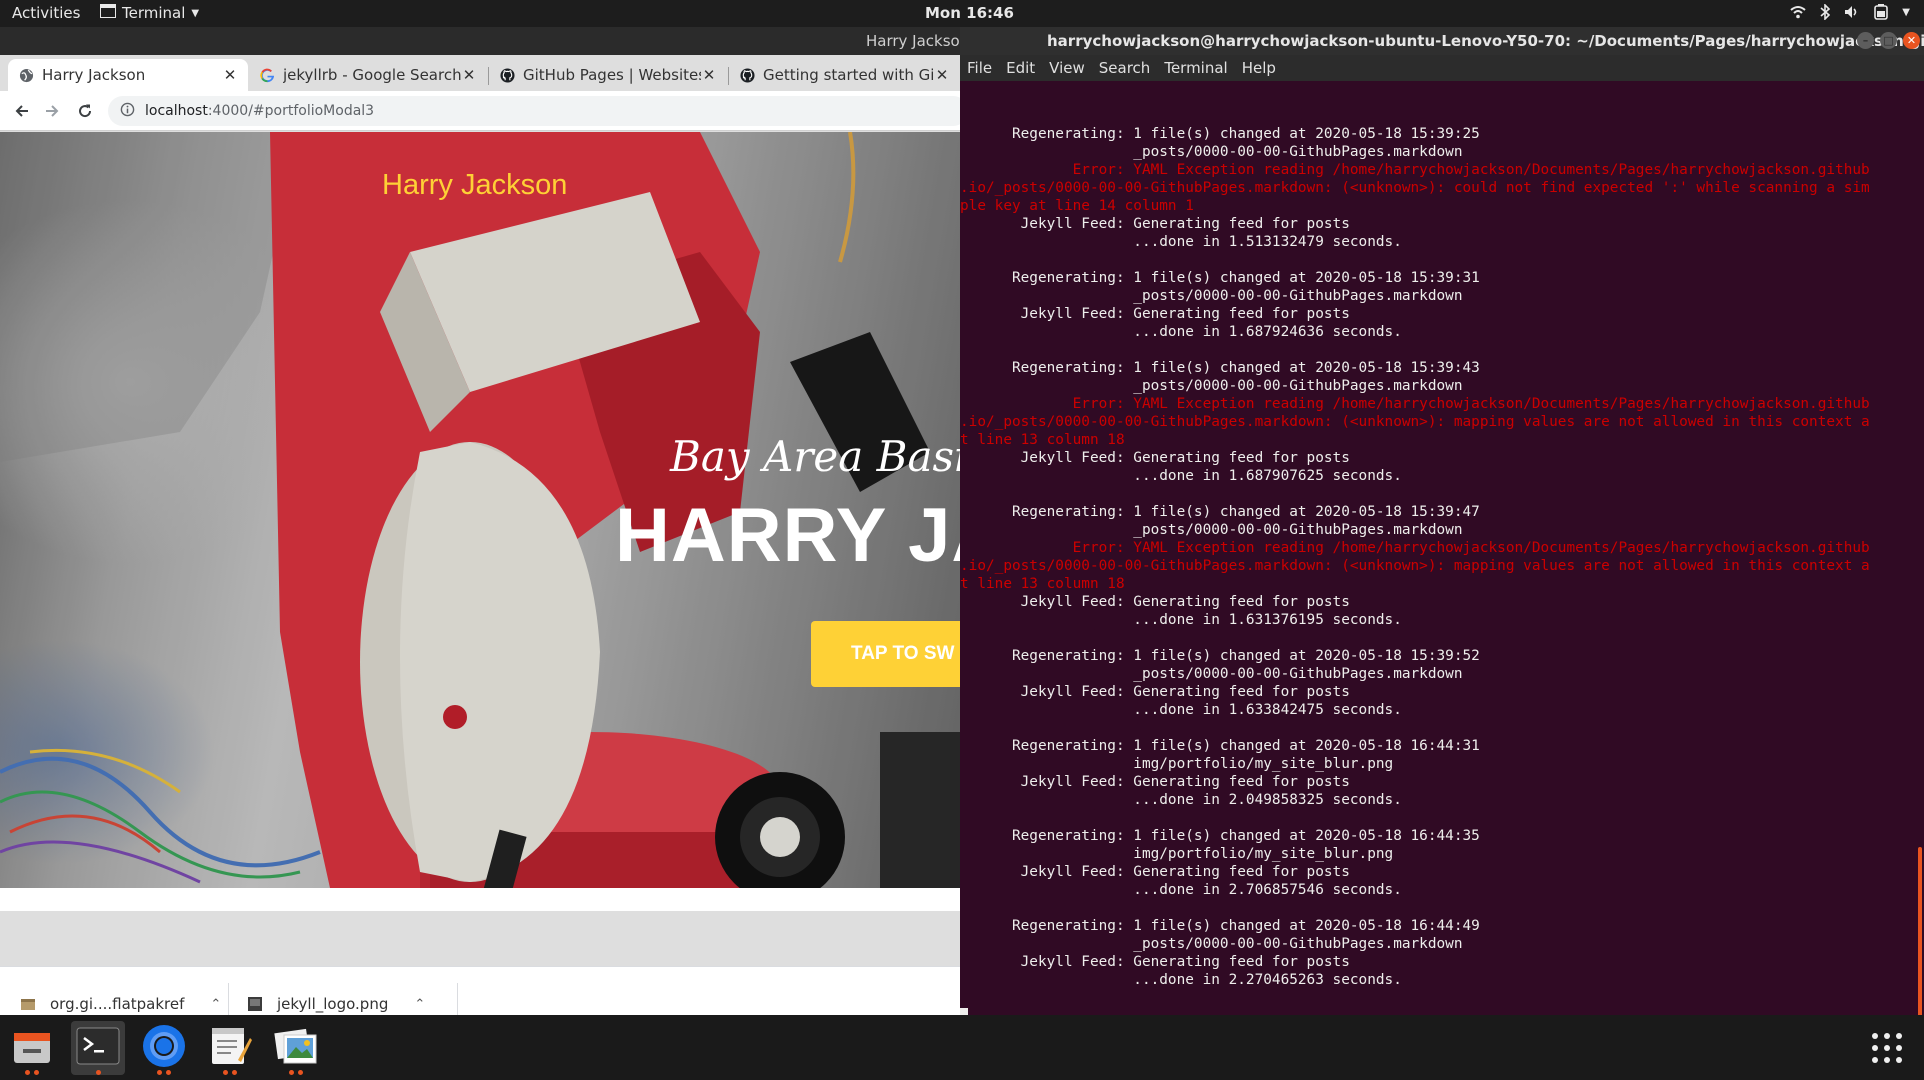 The image size is (1924, 1080). I want to click on close-icon: ✕, so click(1911, 40).